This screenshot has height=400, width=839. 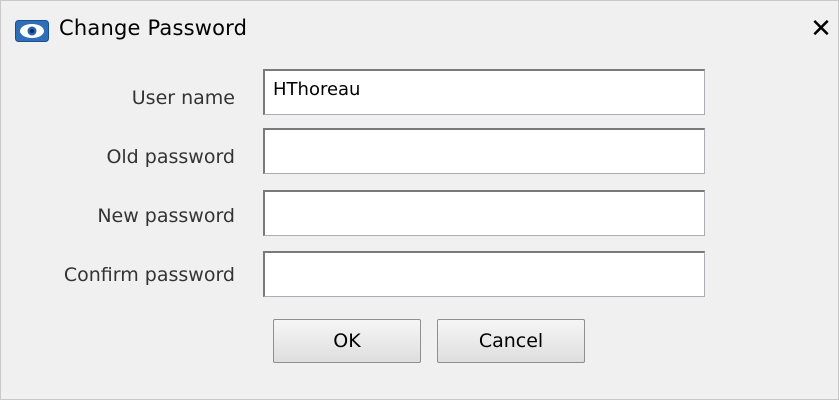 I want to click on ok-button: OK, so click(x=347, y=341).